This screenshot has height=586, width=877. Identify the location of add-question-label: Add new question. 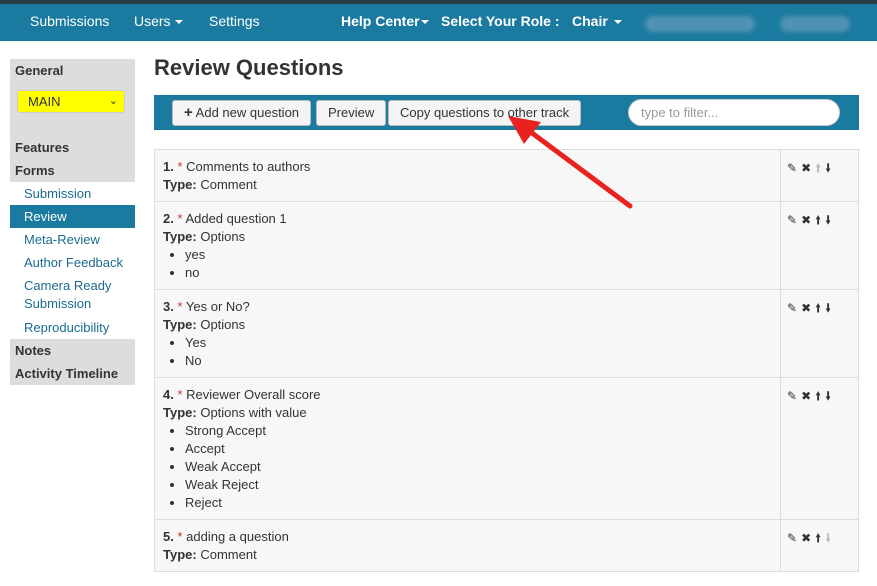
(247, 112).